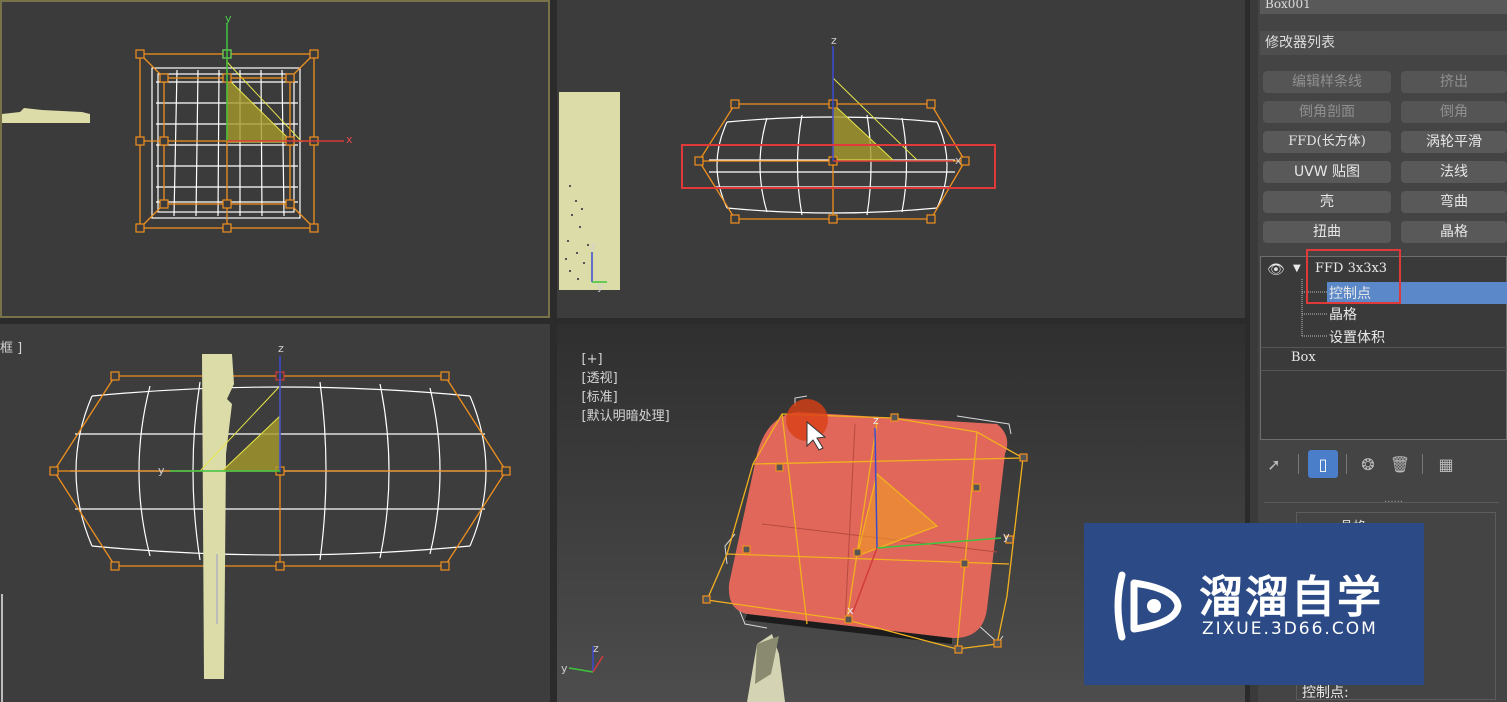 This screenshot has height=702, width=1507. What do you see at coordinates (1454, 142) in the screenshot?
I see `modifier-button-turbosmooth: 涡轮平滑` at bounding box center [1454, 142].